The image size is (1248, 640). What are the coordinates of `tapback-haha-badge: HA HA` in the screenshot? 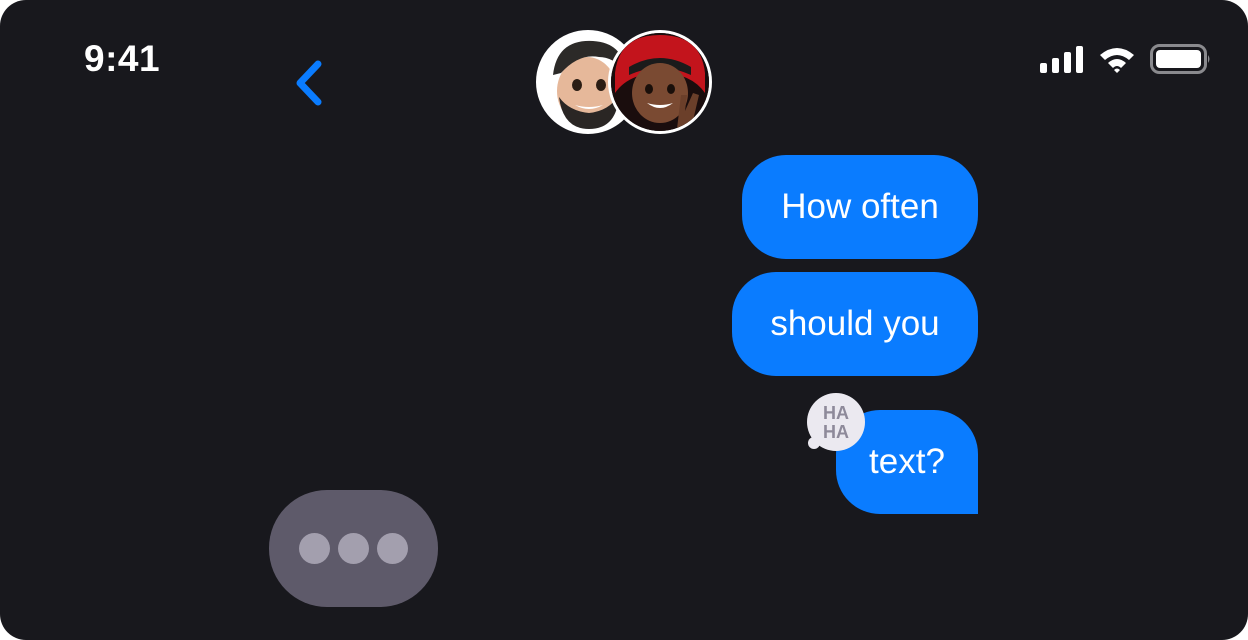 It's located at (836, 422).